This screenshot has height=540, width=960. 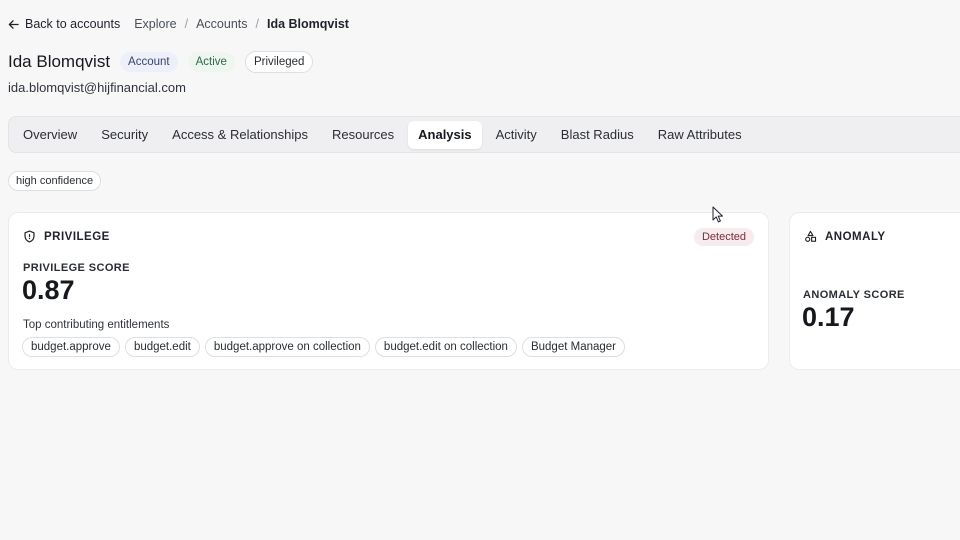 I want to click on breadcrumb: Explore / Accounts / Ida Blomqvist, so click(x=241, y=24).